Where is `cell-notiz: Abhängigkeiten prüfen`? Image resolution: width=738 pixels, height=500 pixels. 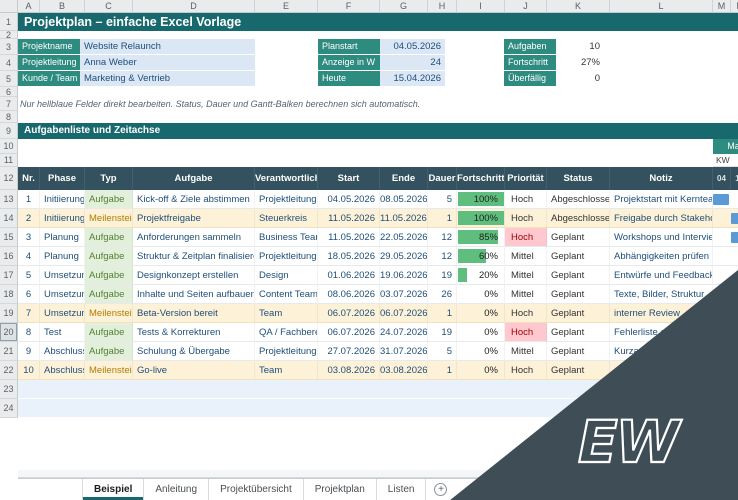
cell-notiz: Abhängigkeiten prüfen is located at coordinates (661, 256).